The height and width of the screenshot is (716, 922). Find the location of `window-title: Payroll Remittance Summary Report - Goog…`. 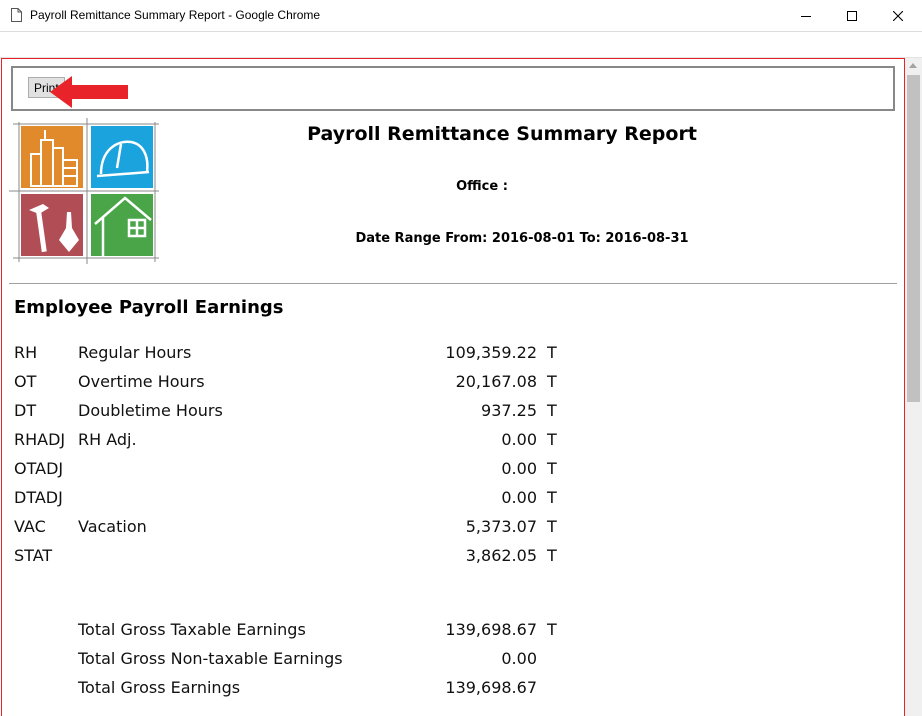

window-title: Payroll Remittance Summary Report - Goog… is located at coordinates (175, 15).